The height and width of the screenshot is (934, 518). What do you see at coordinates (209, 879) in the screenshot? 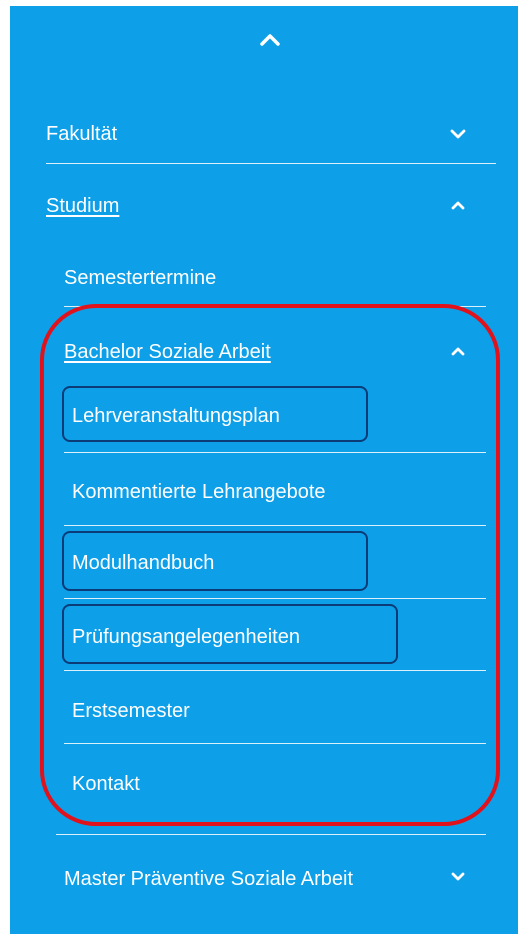
I see `nav-item-label: Master Präventive Soziale Arbeit` at bounding box center [209, 879].